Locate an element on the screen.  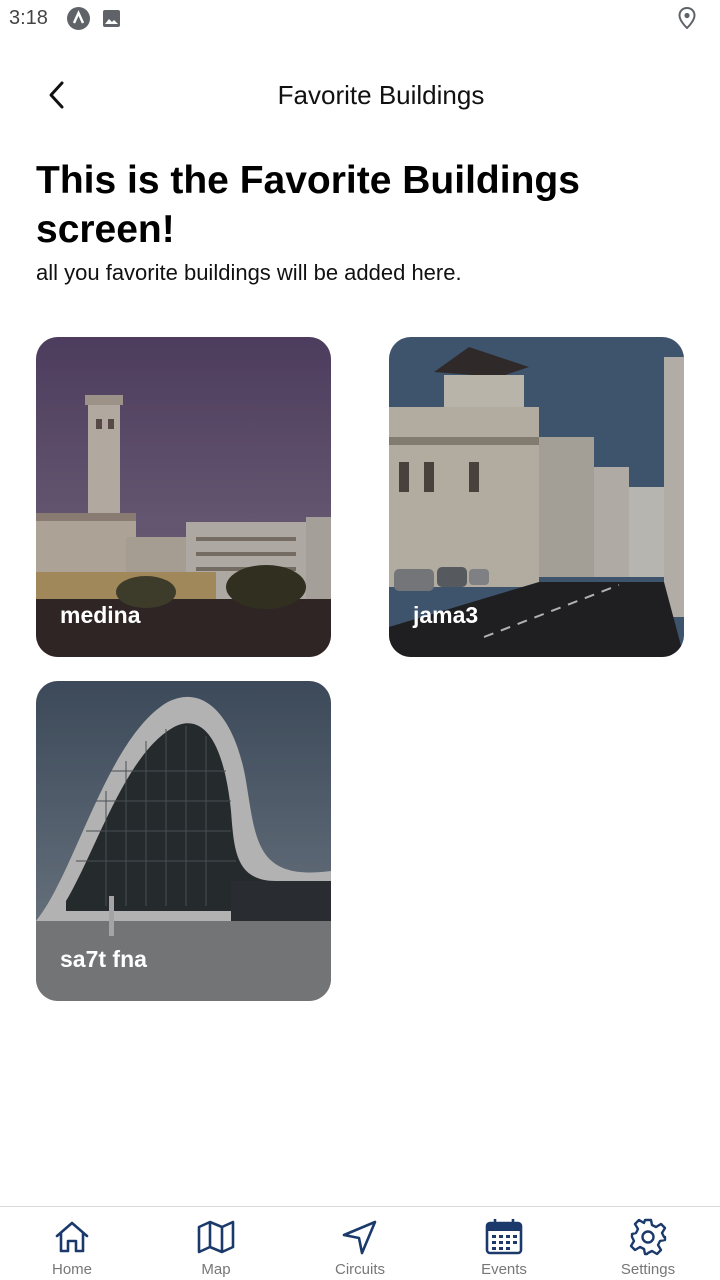
home-icon is located at coordinates (72, 1237).